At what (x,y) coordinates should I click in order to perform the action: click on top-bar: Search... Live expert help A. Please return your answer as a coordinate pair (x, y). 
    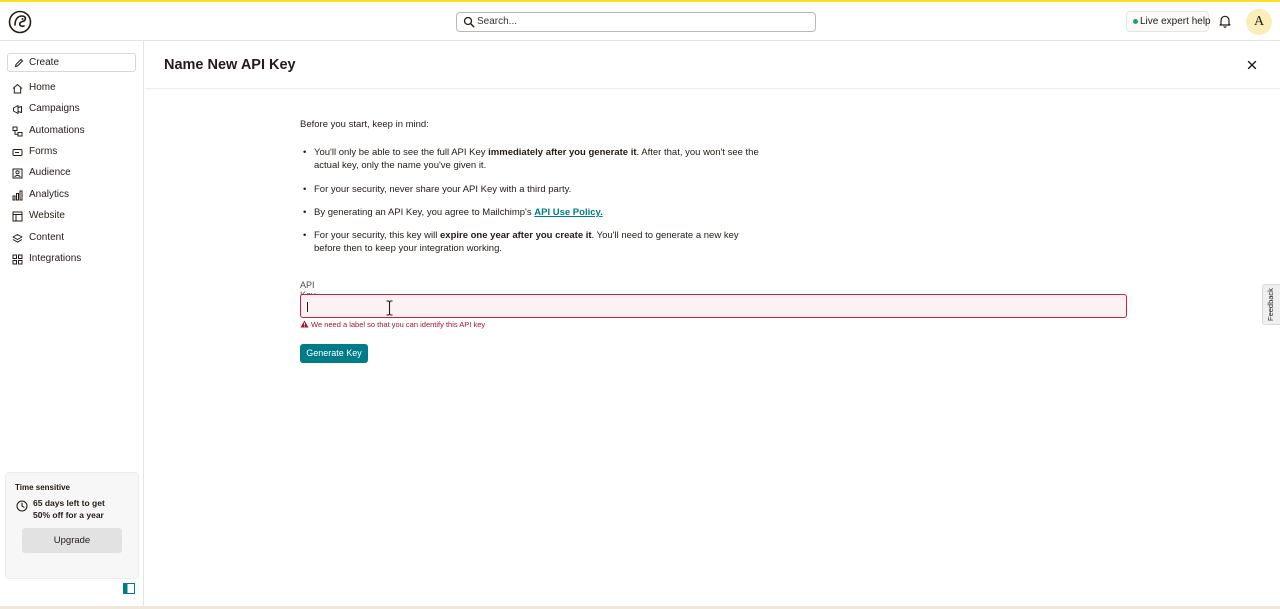
    Looking at the image, I should click on (640, 21).